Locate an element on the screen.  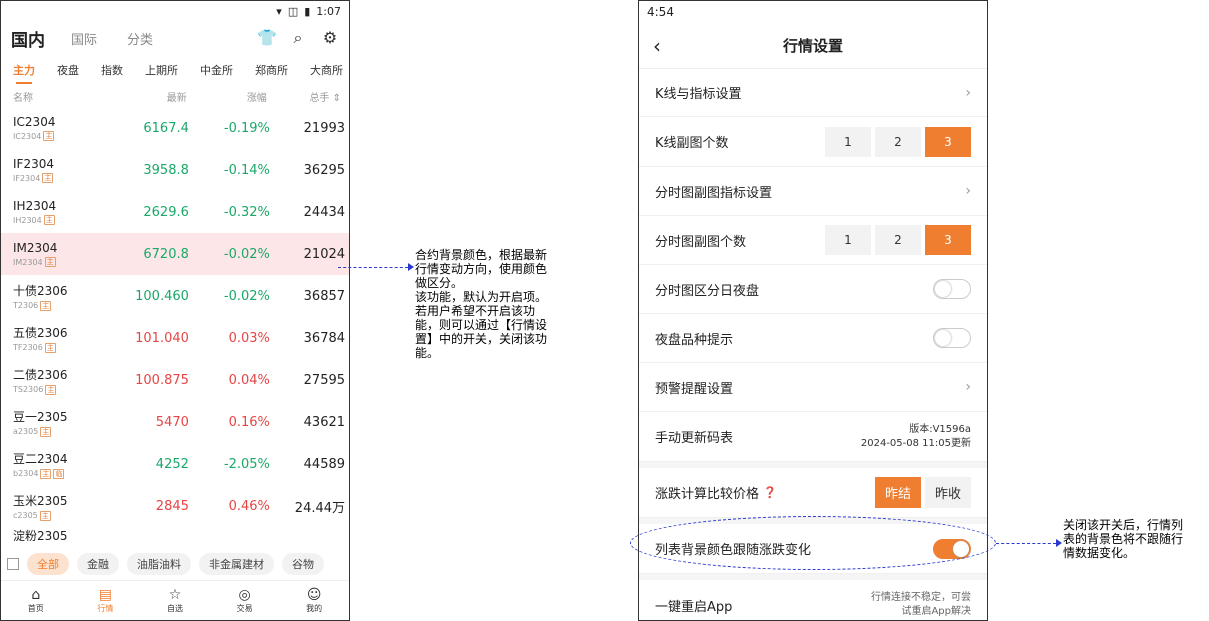
tab-international: 国际 is located at coordinates (84, 38).